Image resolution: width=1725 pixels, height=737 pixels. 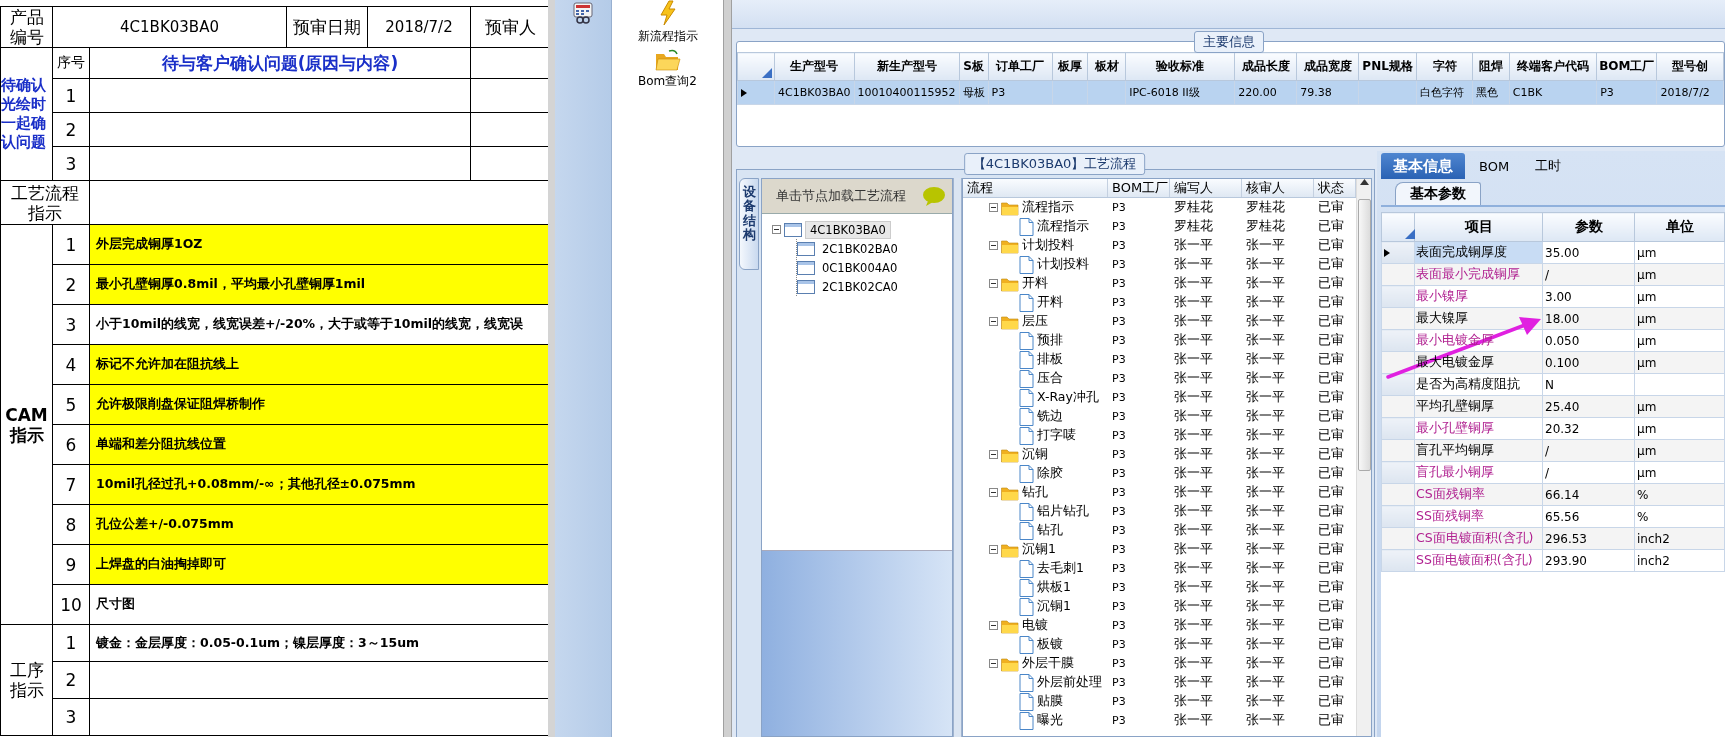 I want to click on toolbar-button: Bom查询2, so click(x=667, y=69).